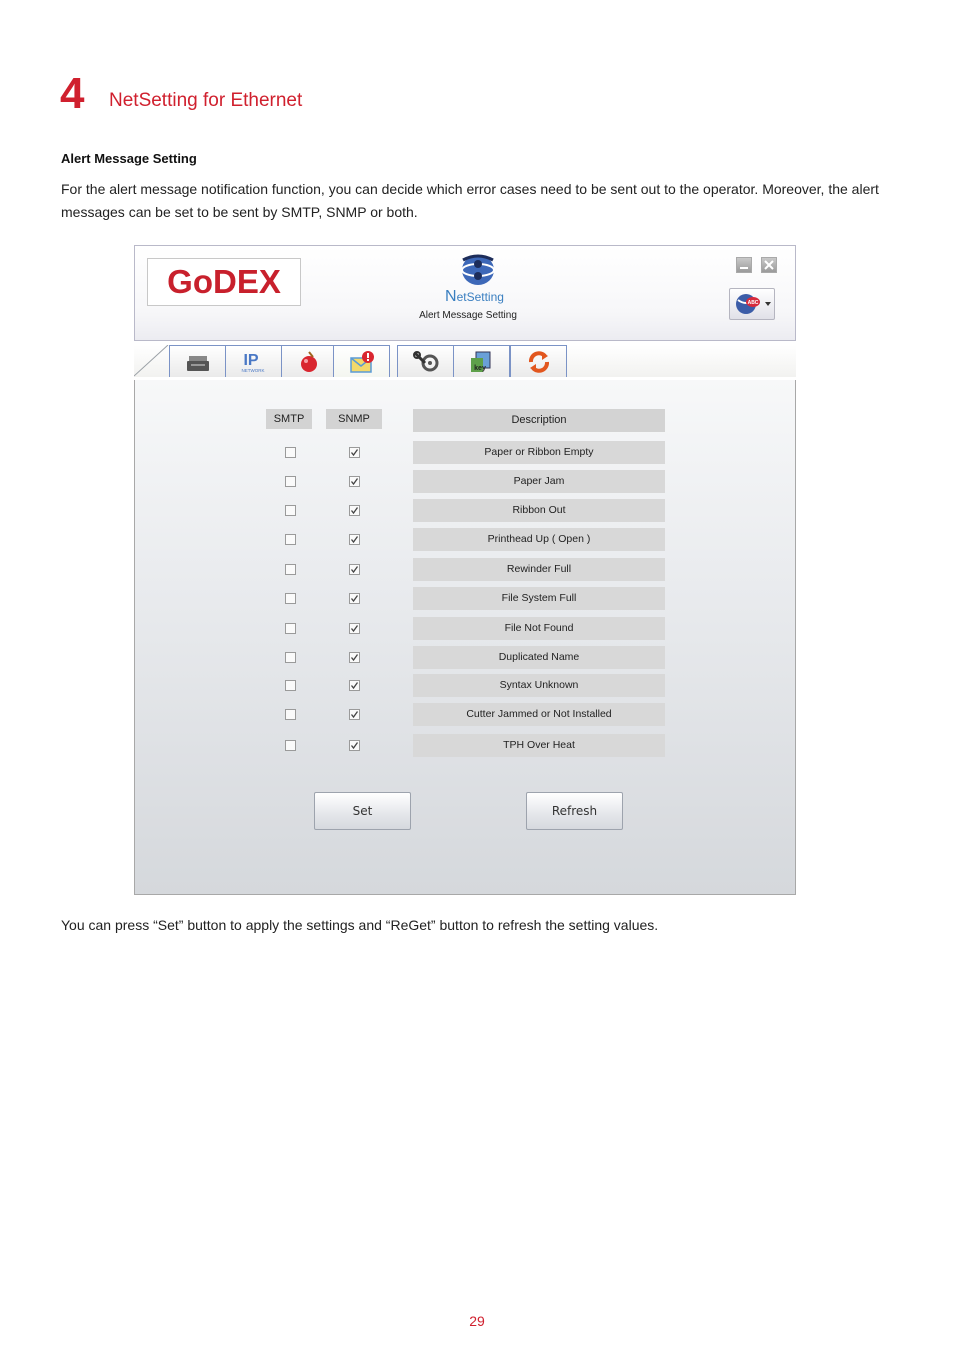 This screenshot has height=1350, width=954. I want to click on language-button: ABC, so click(752, 304).